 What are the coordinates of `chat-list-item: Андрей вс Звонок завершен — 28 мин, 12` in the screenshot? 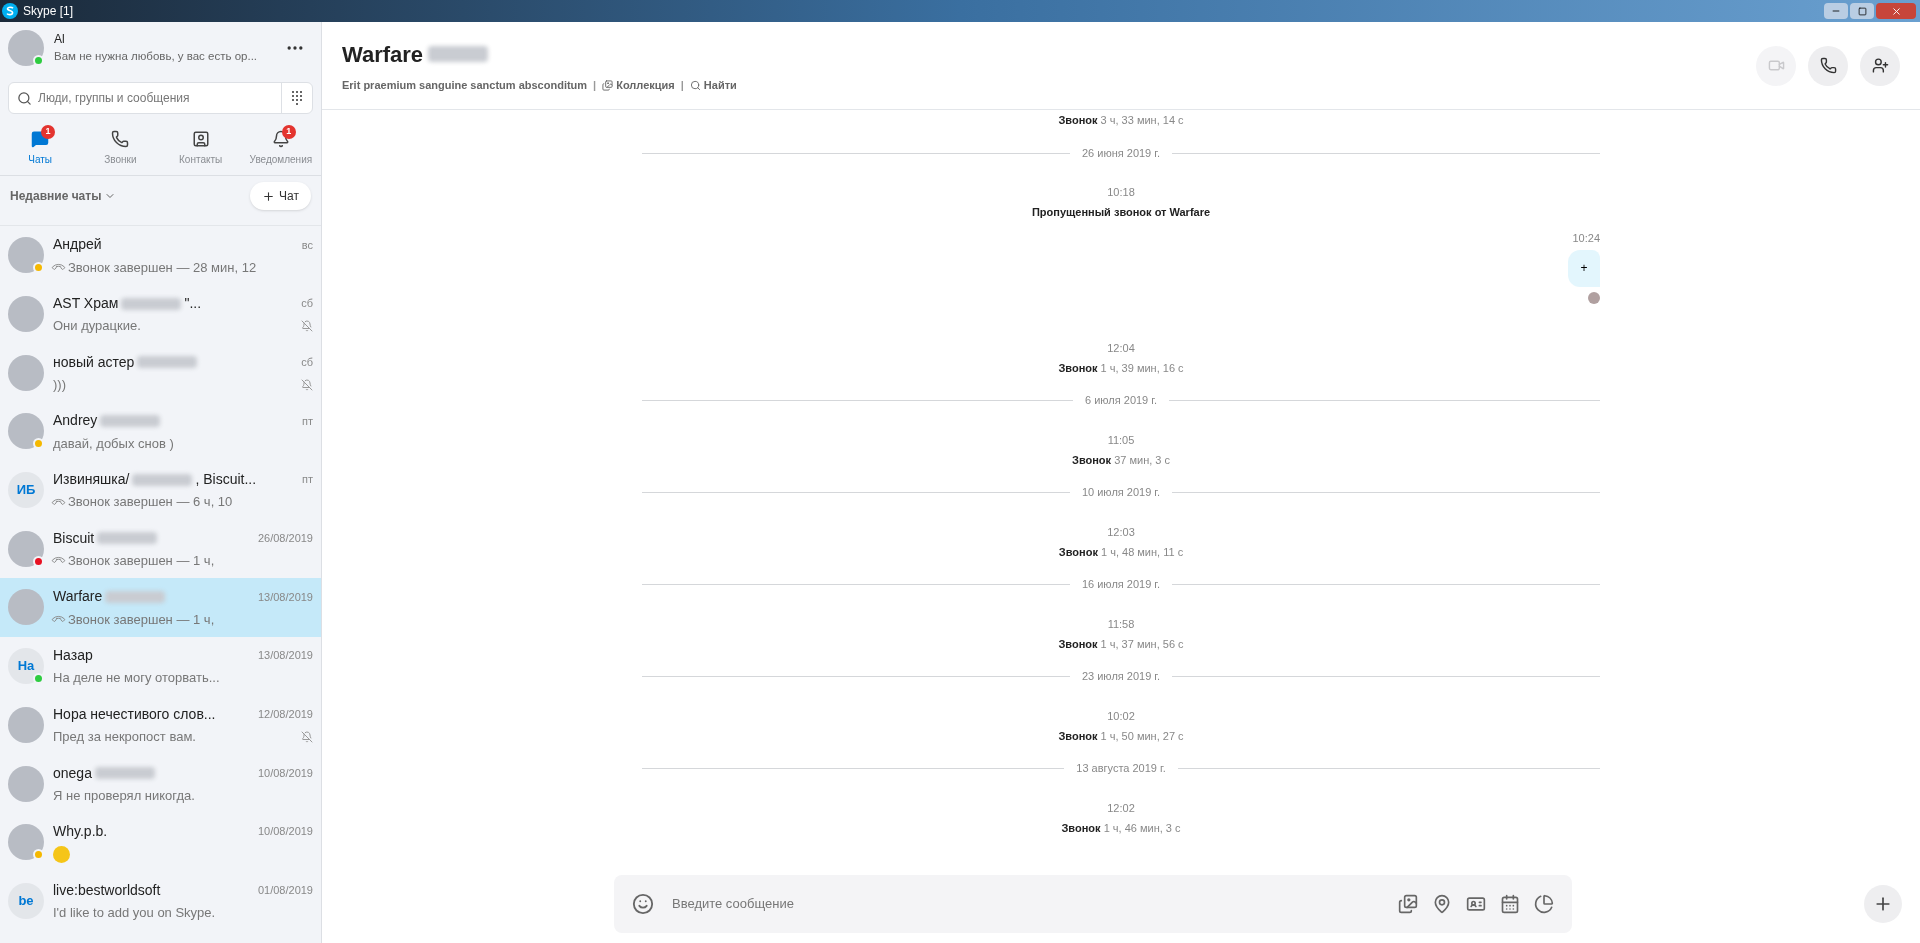 It's located at (160, 255).